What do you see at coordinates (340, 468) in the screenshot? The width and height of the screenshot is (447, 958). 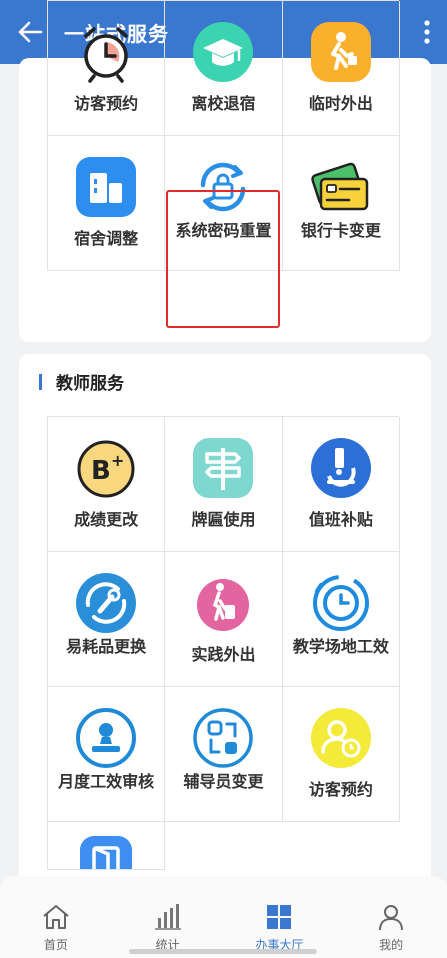 I see `microscope-icon` at bounding box center [340, 468].